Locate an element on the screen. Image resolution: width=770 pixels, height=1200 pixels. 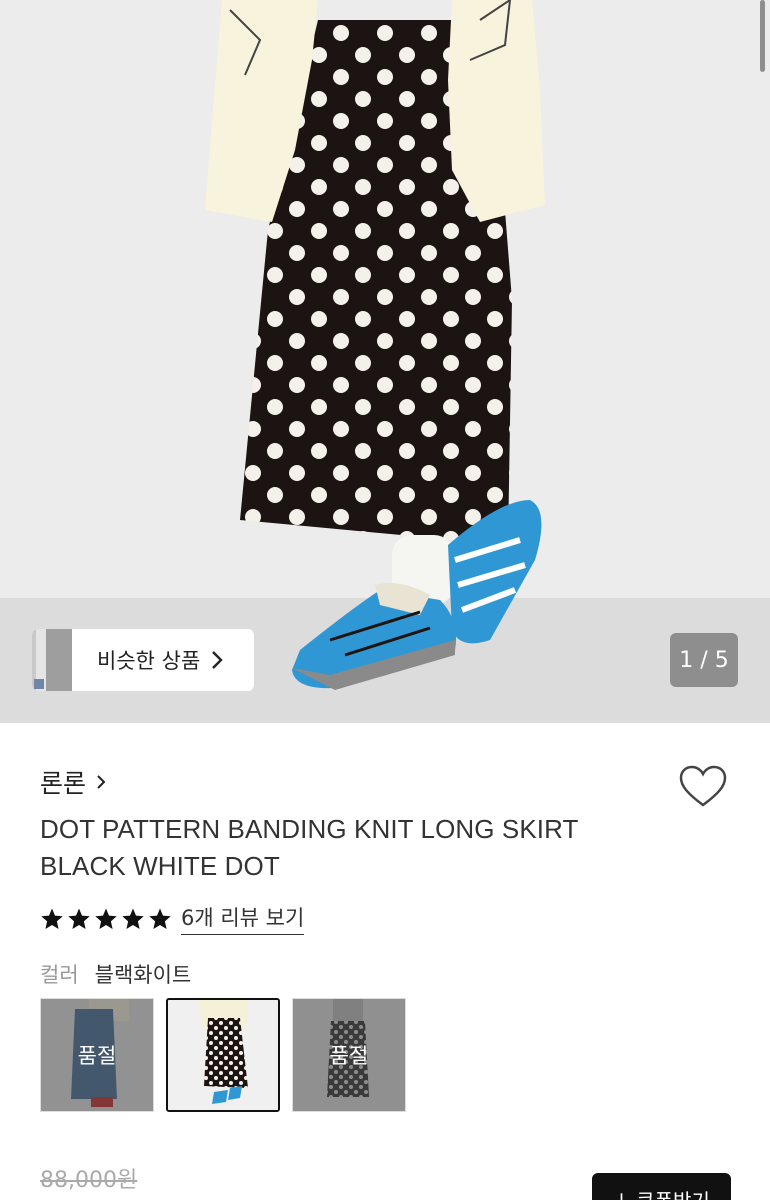
similar-products-label: 비슷한 상품 is located at coordinates (149, 661).